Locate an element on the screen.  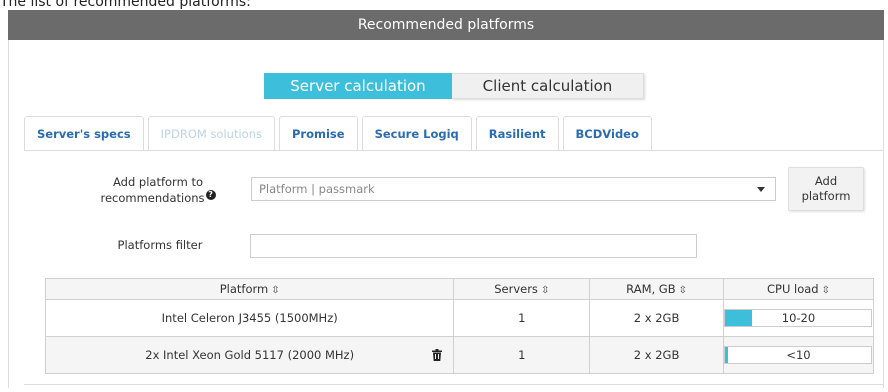
server-calculation-button: Server calculation is located at coordinates (358, 86).